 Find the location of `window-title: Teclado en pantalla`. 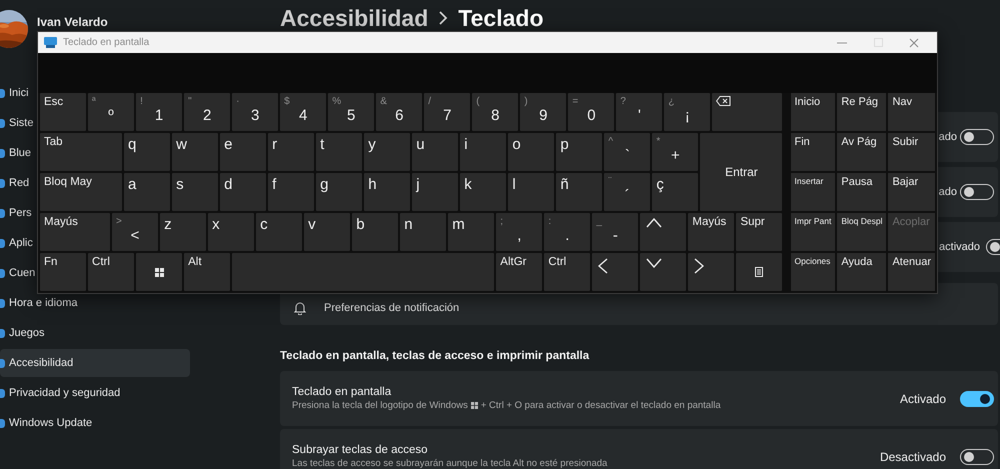

window-title: Teclado en pantalla is located at coordinates (106, 42).